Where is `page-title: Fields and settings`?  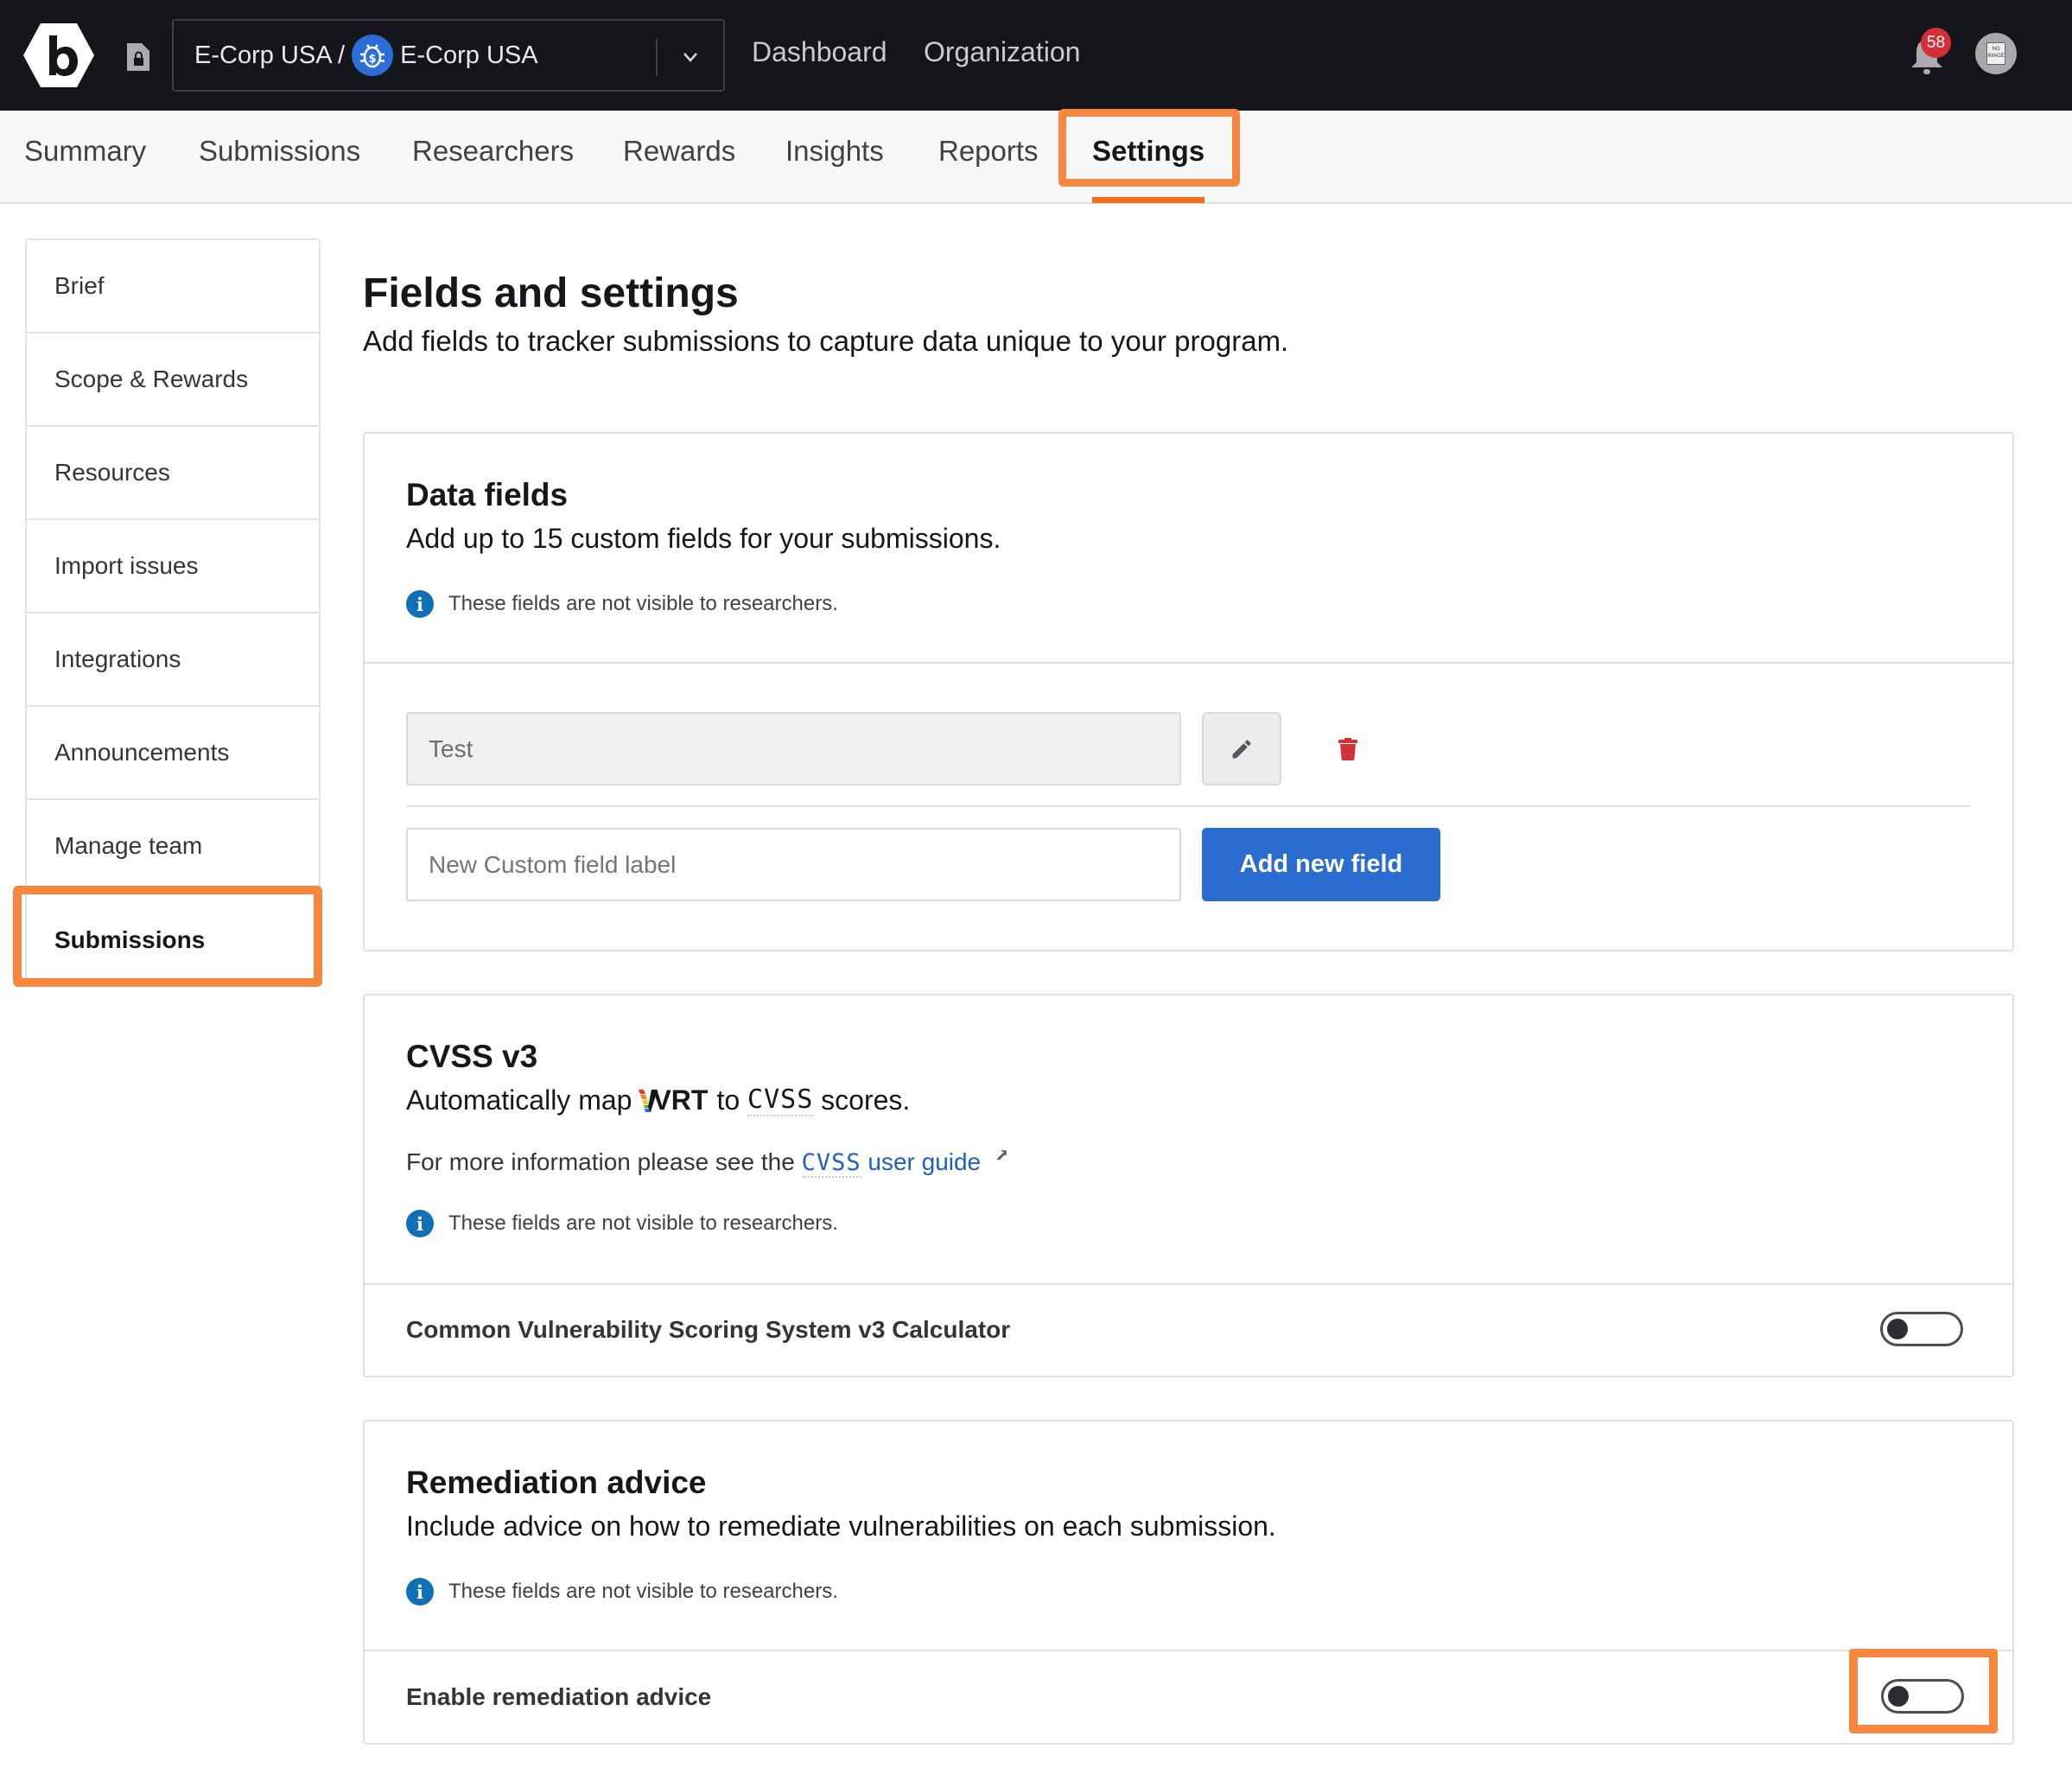 page-title: Fields and settings is located at coordinates (551, 293).